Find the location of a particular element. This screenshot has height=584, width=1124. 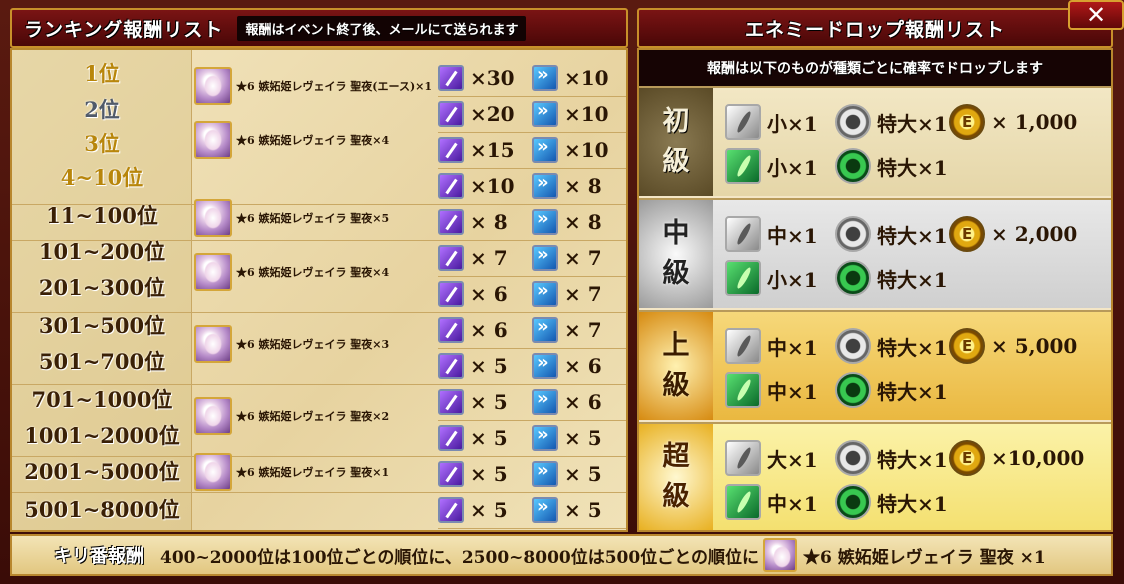

drop-item: 大×1 is located at coordinates (780, 458).